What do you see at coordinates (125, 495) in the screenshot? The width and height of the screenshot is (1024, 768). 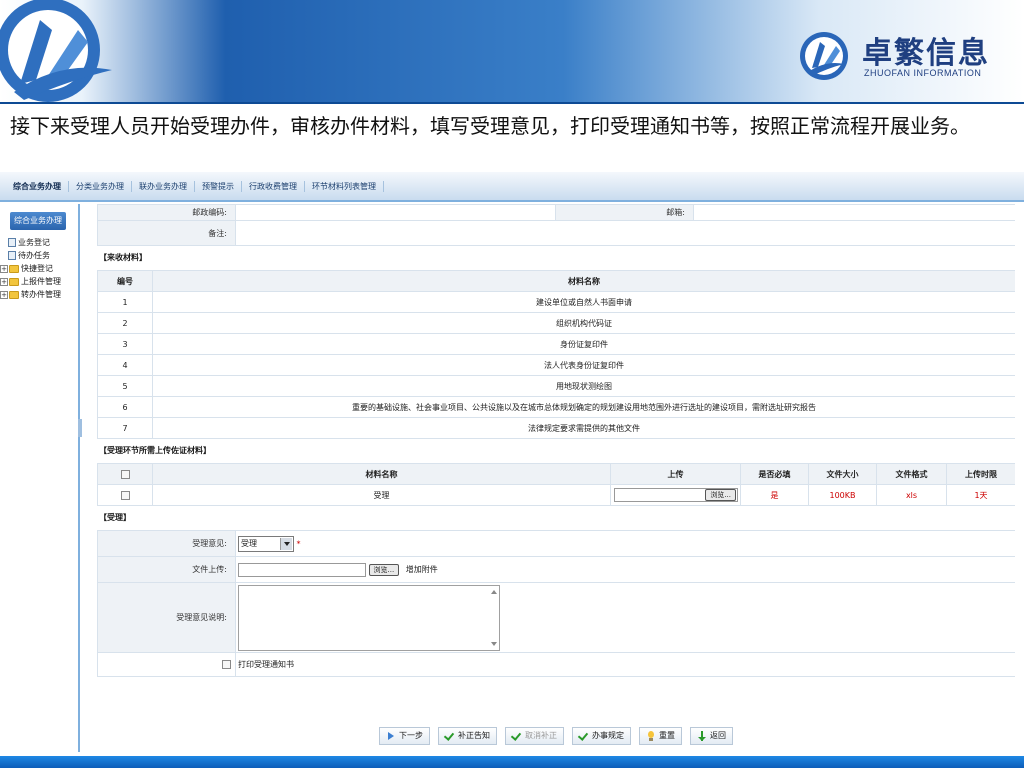 I see `row-checkbox` at bounding box center [125, 495].